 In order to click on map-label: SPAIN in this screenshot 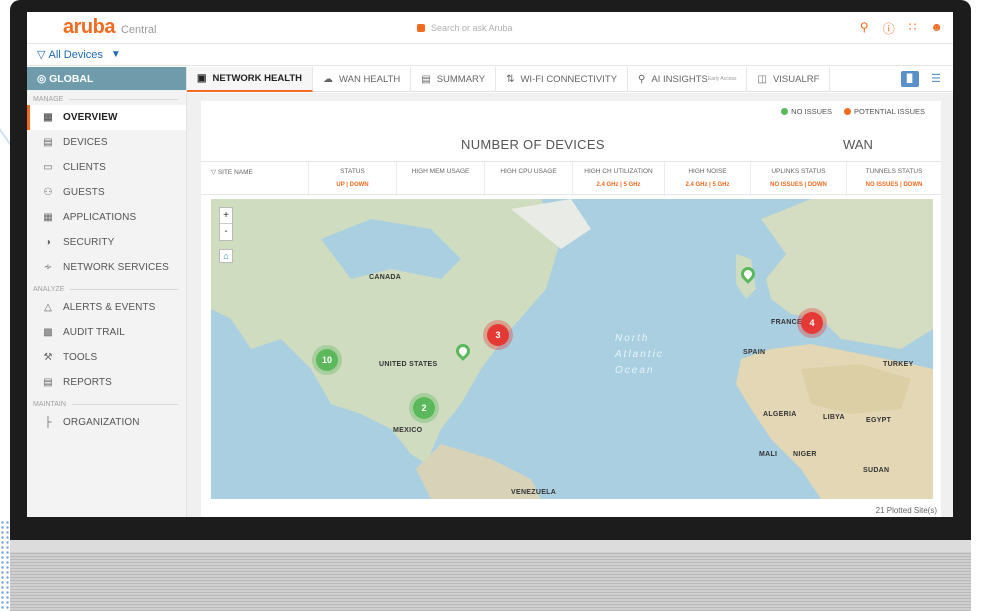, I will do `click(754, 352)`.